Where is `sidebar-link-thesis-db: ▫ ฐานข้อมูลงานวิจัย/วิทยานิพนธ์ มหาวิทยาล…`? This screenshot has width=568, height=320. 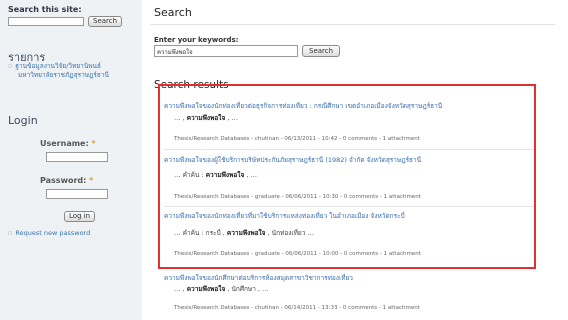
sidebar-link-thesis-db: ▫ ฐานข้อมูลงานวิจัย/วิทยานิพนธ์ มหาวิทยาล… is located at coordinates (58, 71).